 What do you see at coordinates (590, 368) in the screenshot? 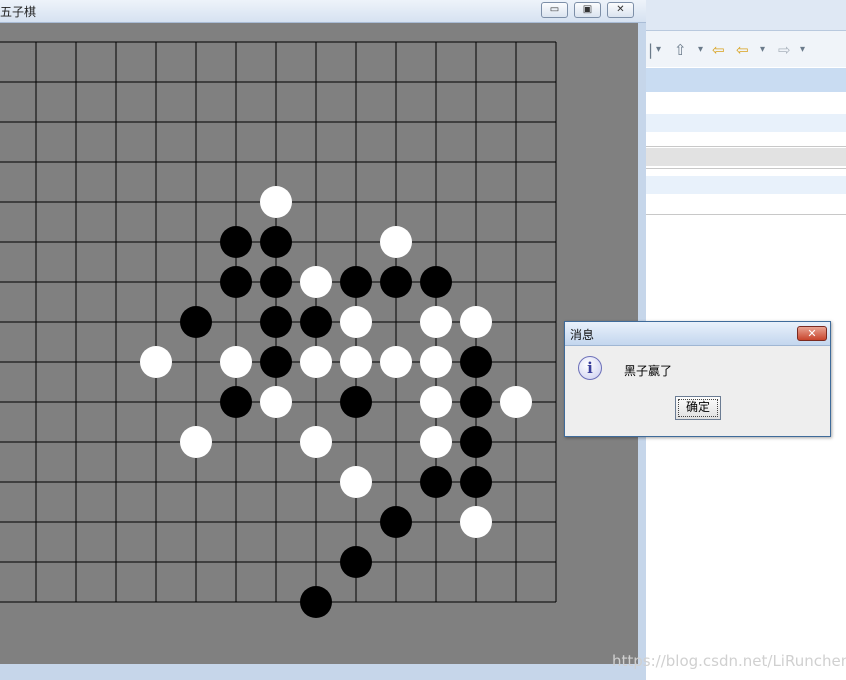
I see `info-icon: i` at bounding box center [590, 368].